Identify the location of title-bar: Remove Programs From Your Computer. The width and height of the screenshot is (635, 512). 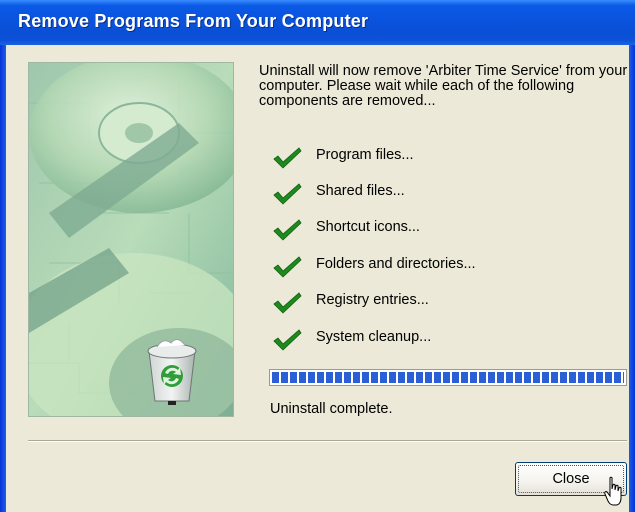
(317, 22).